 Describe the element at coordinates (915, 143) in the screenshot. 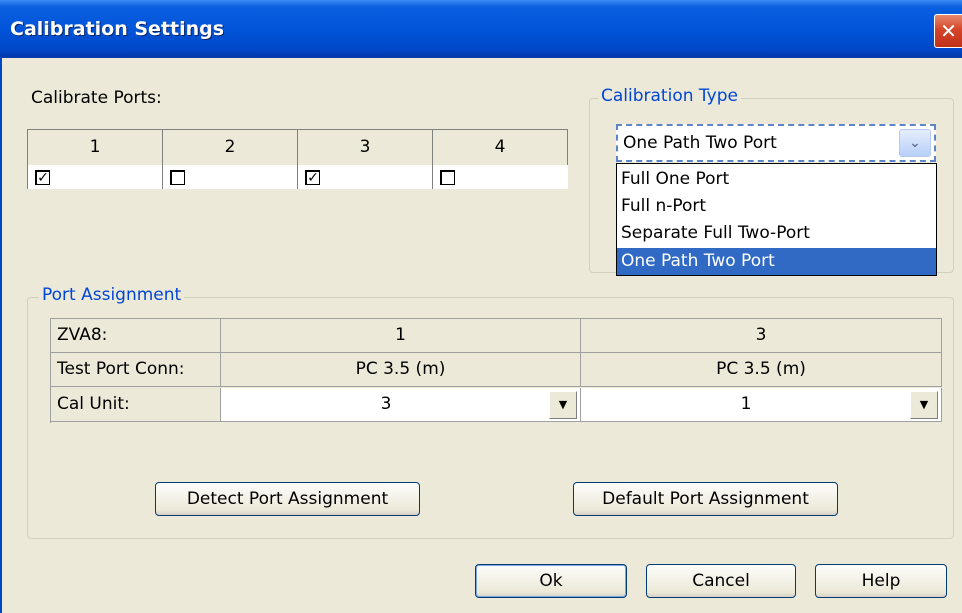

I see `chevron-down-icon: ⌄` at that location.